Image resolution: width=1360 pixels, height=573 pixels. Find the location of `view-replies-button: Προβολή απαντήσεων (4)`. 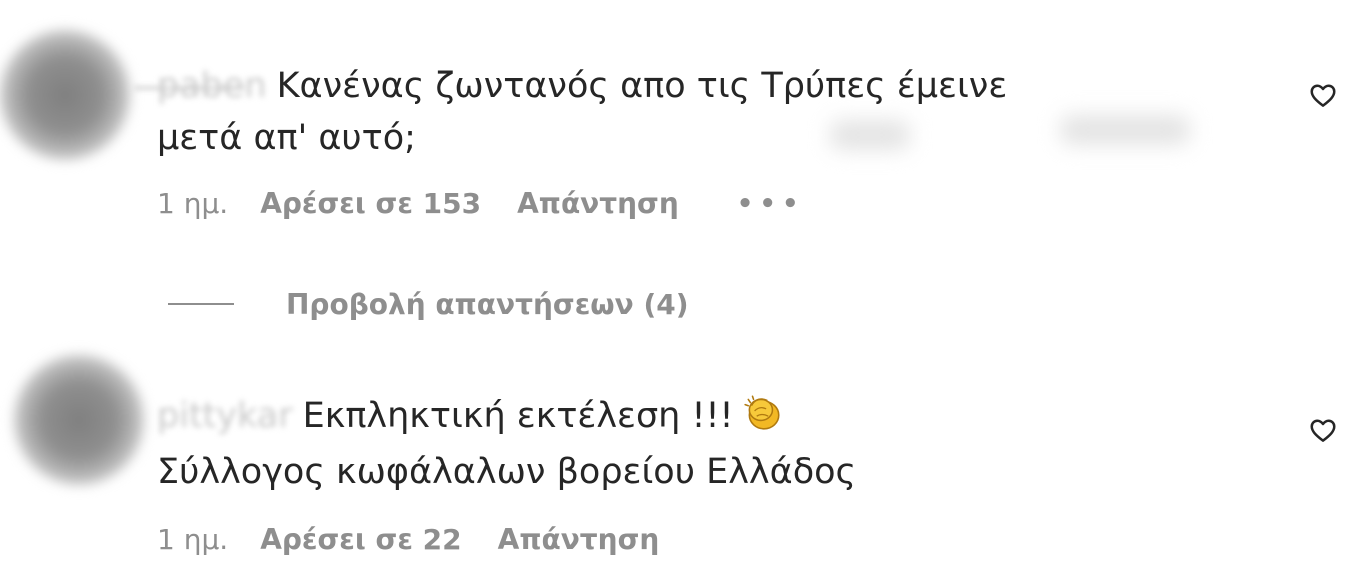

view-replies-button: Προβολή απαντήσεων (4) is located at coordinates (428, 304).